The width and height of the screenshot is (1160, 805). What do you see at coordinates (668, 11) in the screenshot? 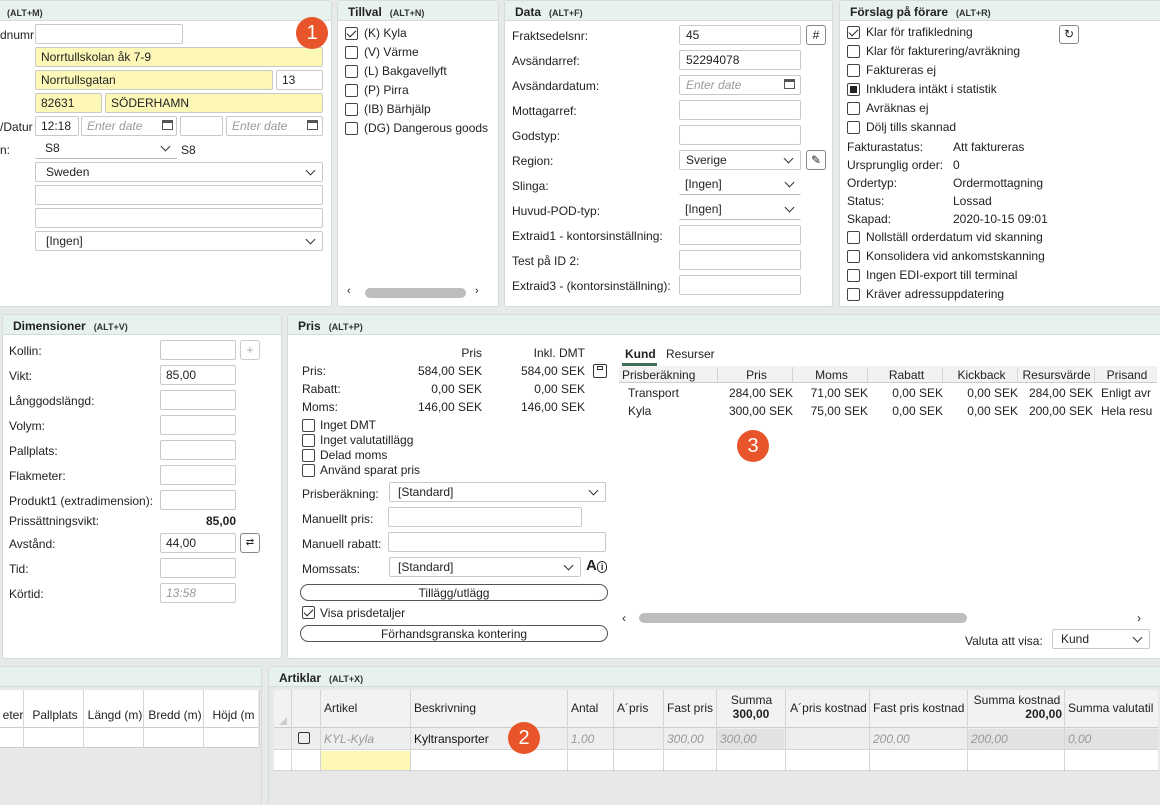
I see `data-header: Data (ALT+F)` at bounding box center [668, 11].